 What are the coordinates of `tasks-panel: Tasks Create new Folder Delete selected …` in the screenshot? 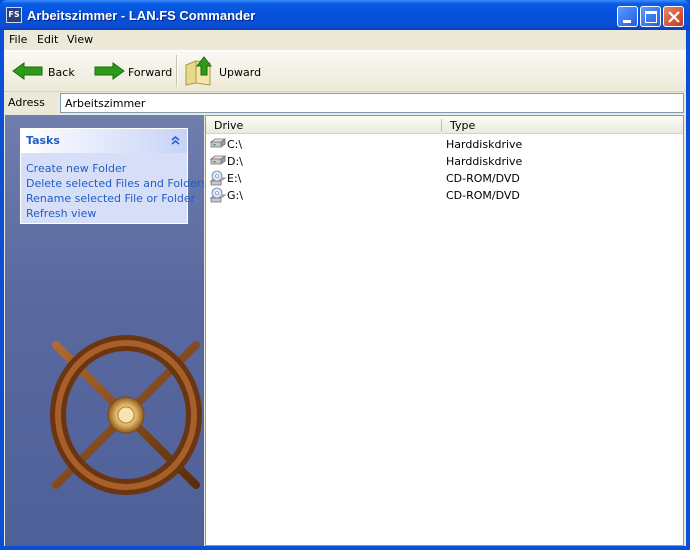 It's located at (112, 176).